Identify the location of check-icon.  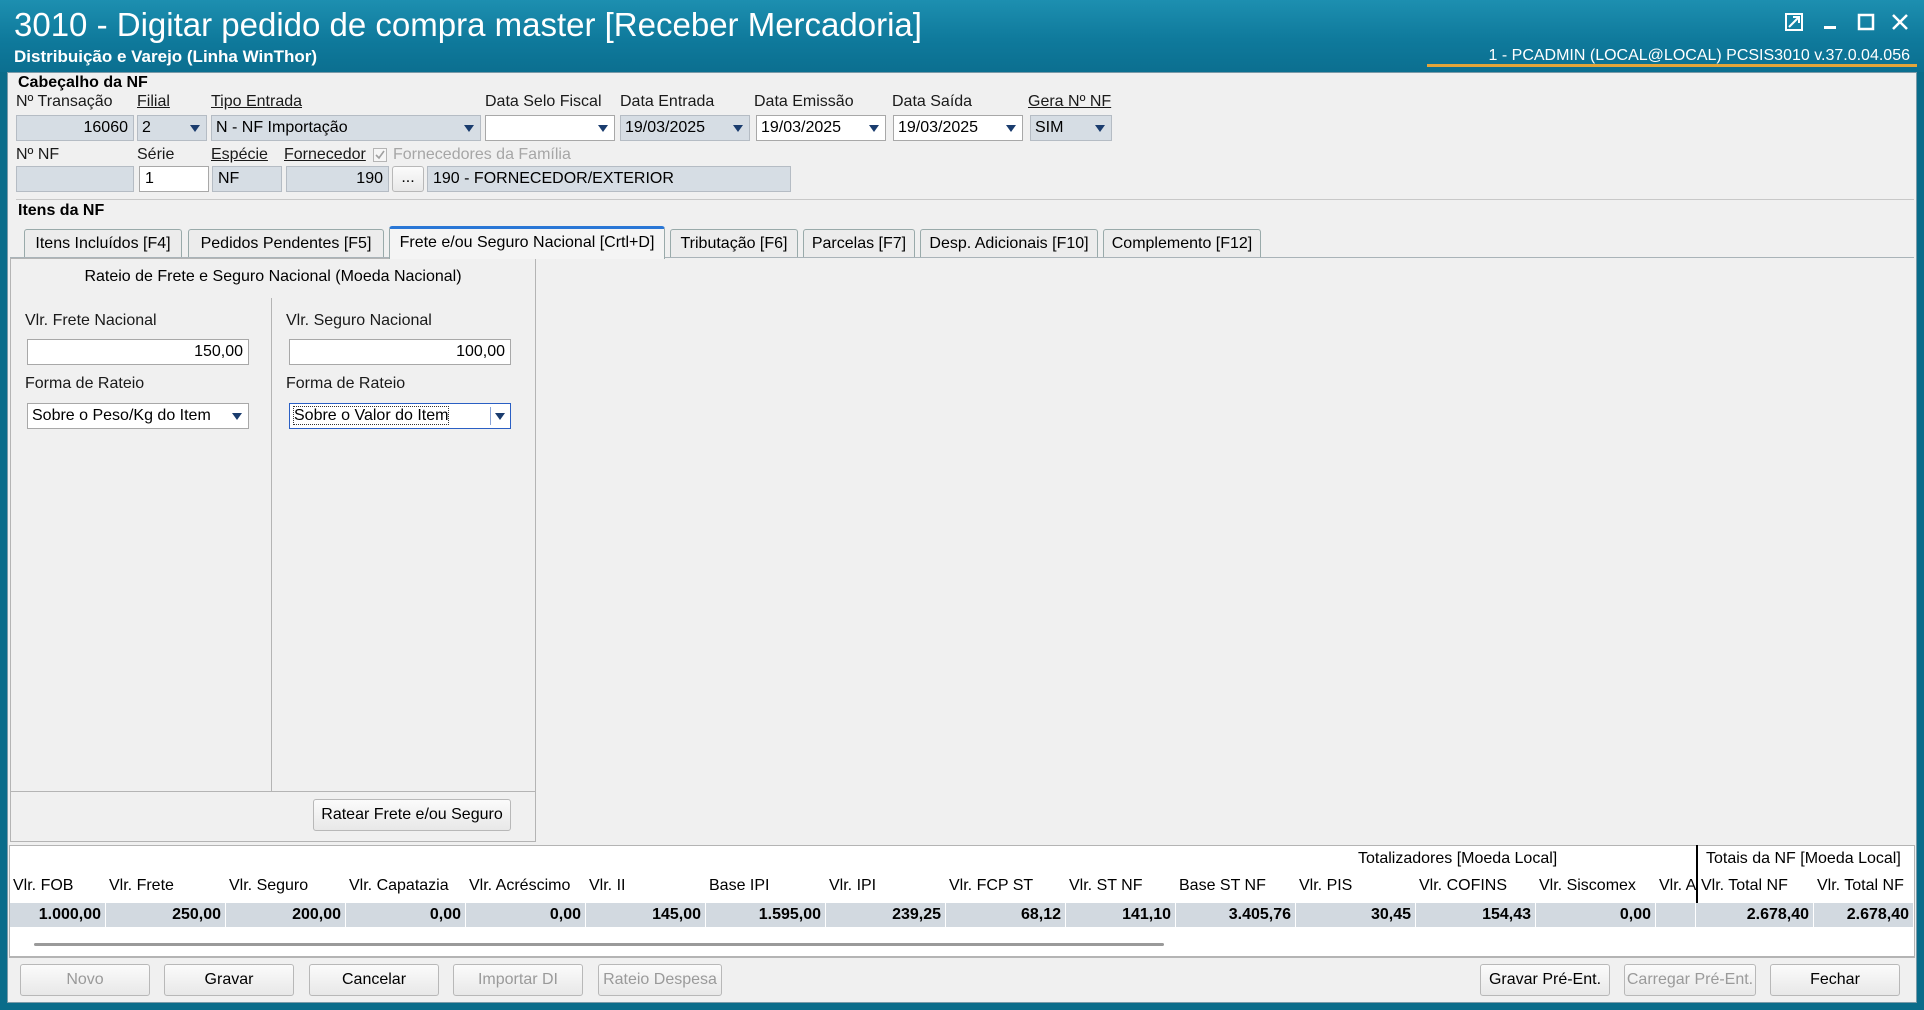
(380, 155).